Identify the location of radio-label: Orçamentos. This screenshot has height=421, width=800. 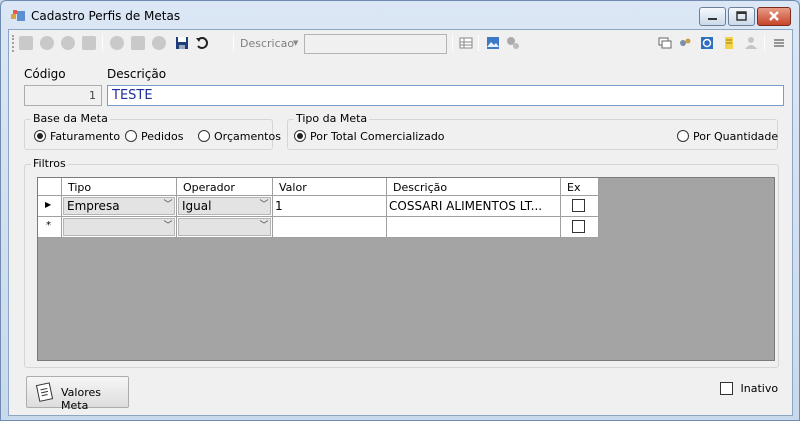
(247, 136).